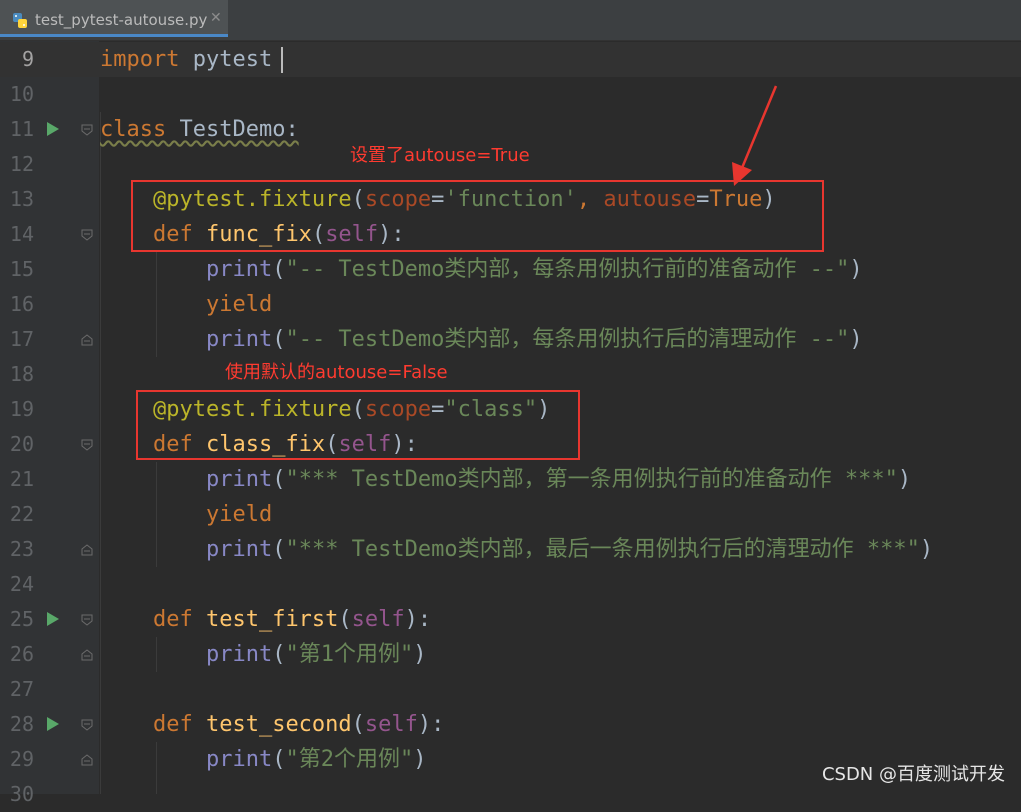 This screenshot has width=1021, height=812. Describe the element at coordinates (510, 514) in the screenshot. I see `code-line: 22 yield` at that location.